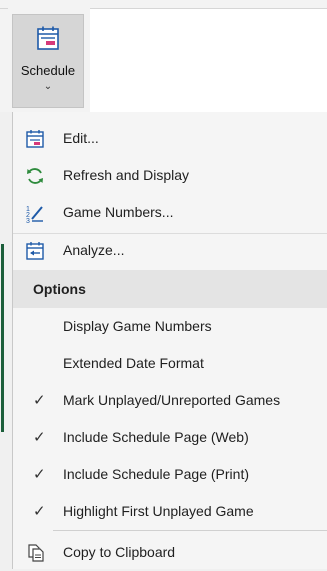 The width and height of the screenshot is (327, 571). What do you see at coordinates (48, 38) in the screenshot?
I see `schedule-icon` at bounding box center [48, 38].